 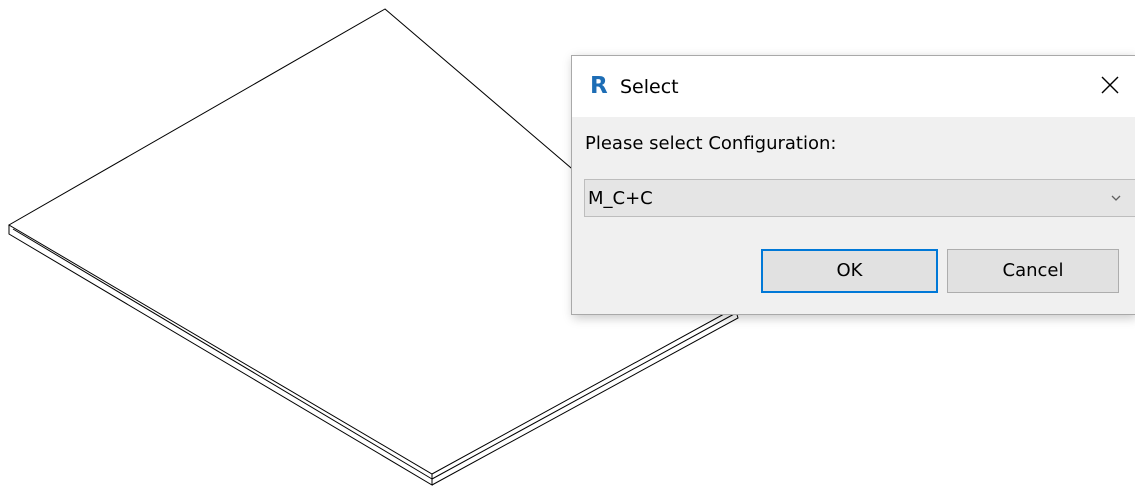 I want to click on chevron-down-icon, so click(x=1116, y=198).